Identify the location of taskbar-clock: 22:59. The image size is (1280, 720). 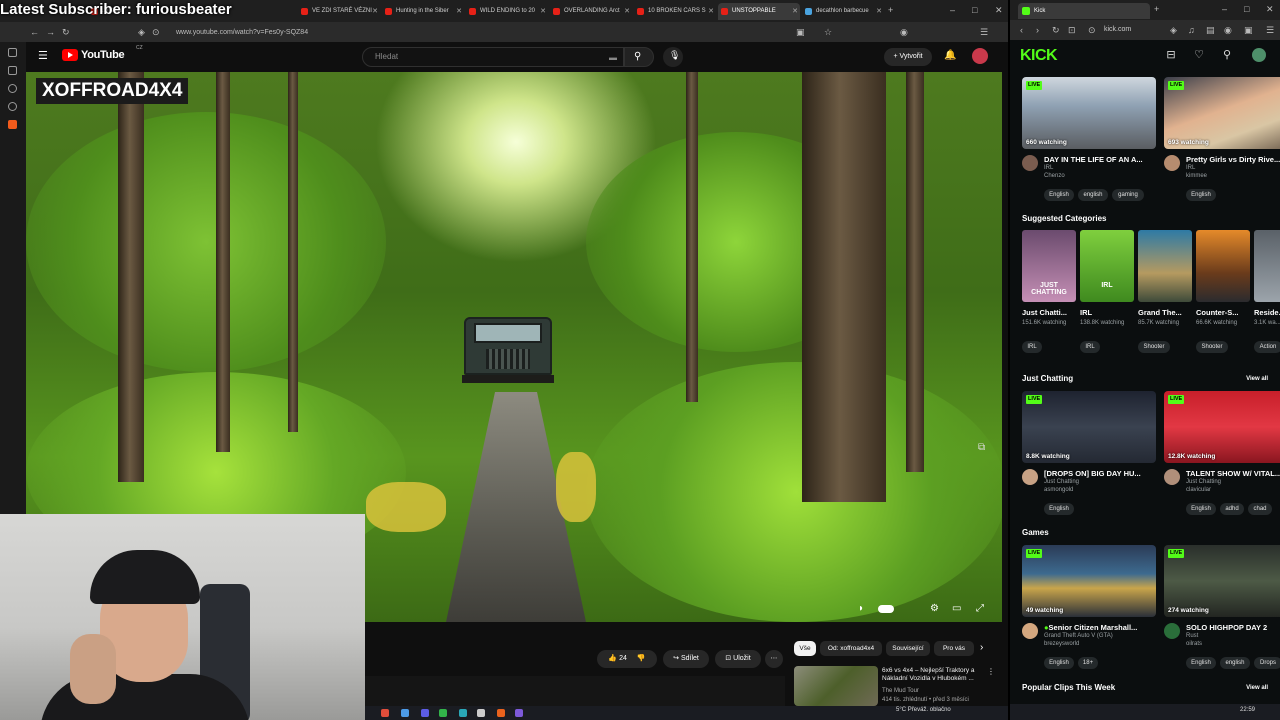
(1247, 710).